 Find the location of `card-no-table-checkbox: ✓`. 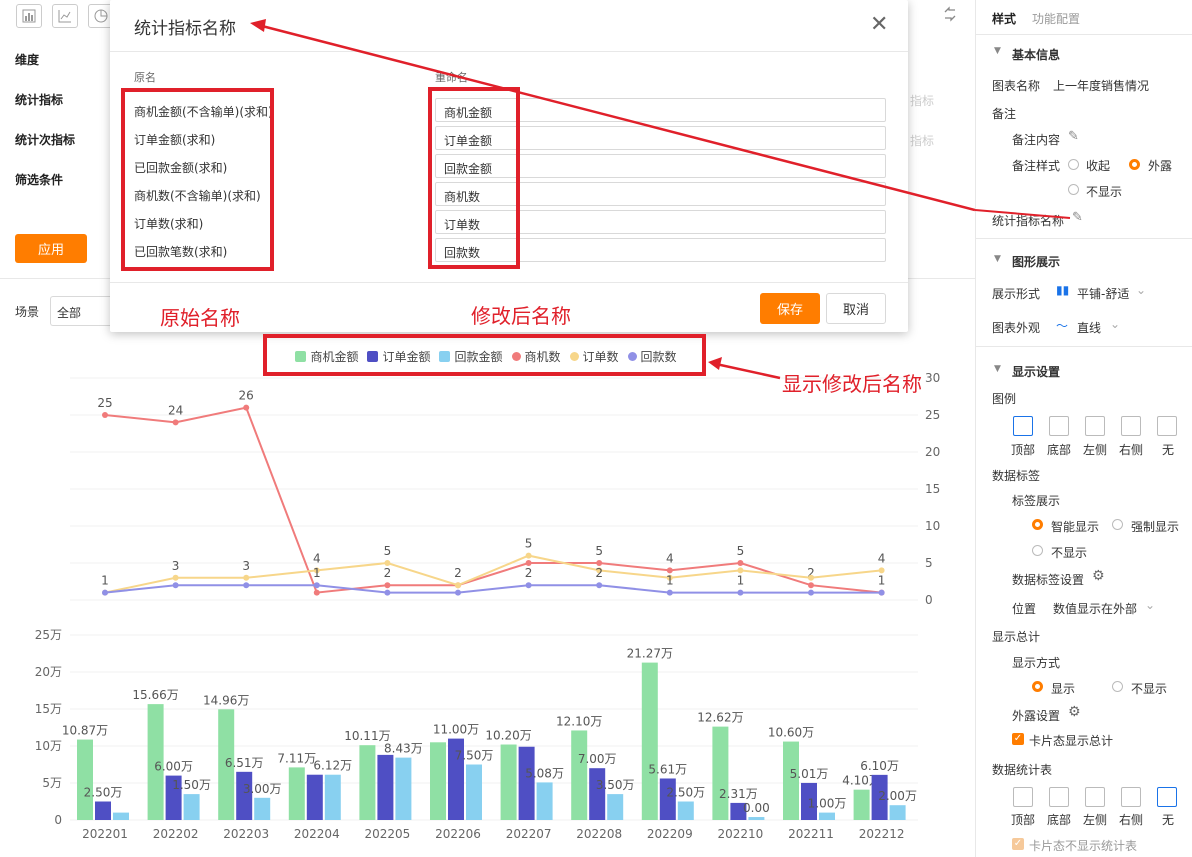

card-no-table-checkbox: ✓ is located at coordinates (1018, 844).